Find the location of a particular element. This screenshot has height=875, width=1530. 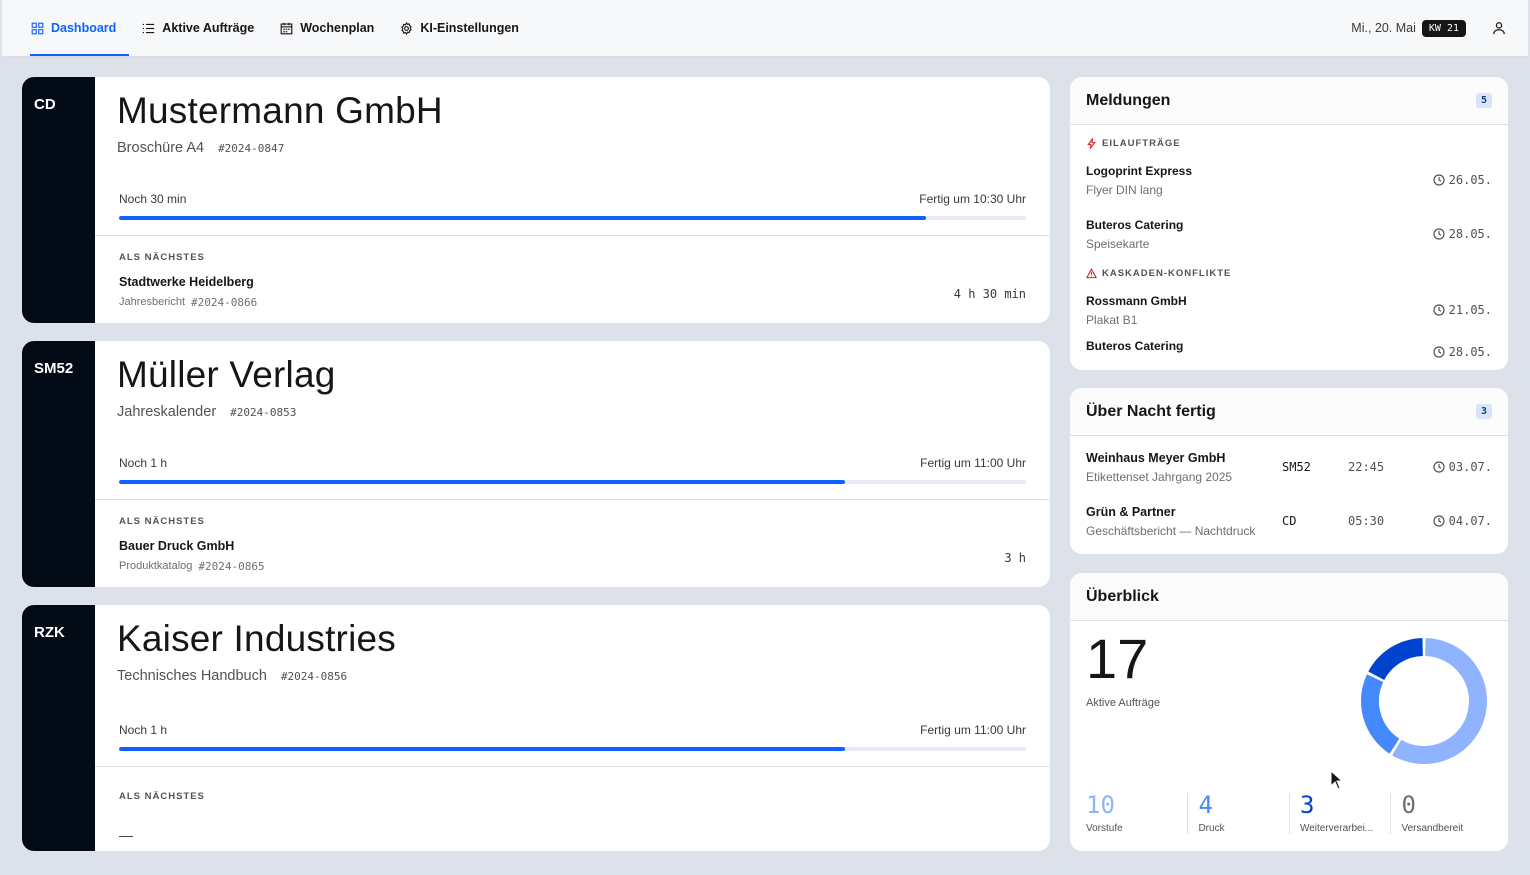

message-product: Flyer DIN lang is located at coordinates (1124, 189).